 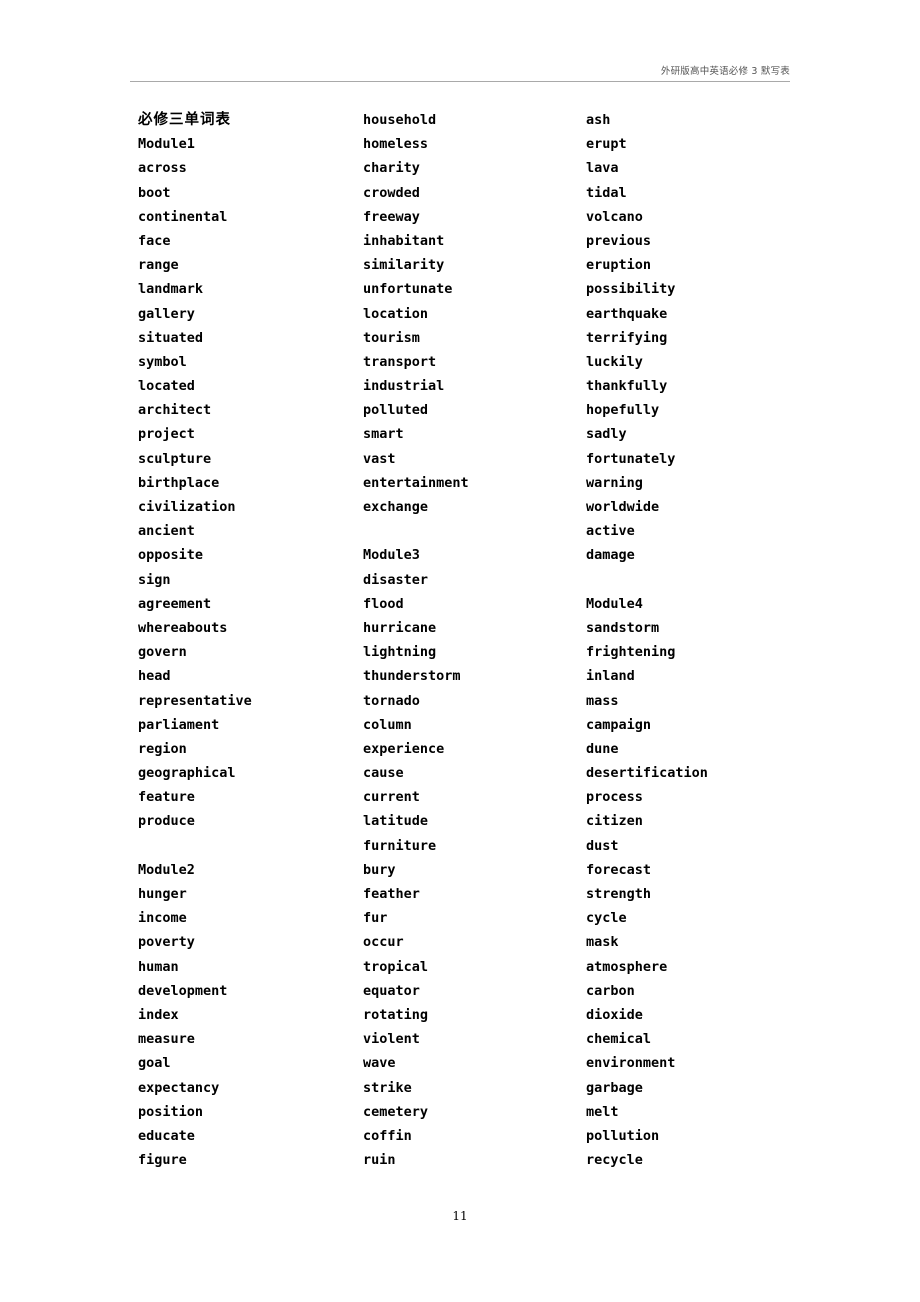 What do you see at coordinates (154, 579) in the screenshot?
I see `word-entry: sign` at bounding box center [154, 579].